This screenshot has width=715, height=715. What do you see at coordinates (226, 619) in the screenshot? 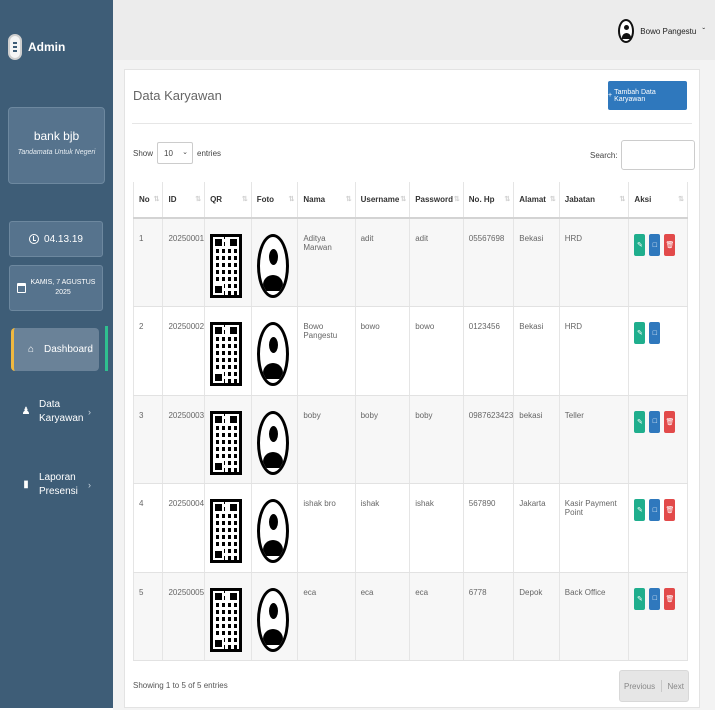
I see `qr-code-icon` at bounding box center [226, 619].